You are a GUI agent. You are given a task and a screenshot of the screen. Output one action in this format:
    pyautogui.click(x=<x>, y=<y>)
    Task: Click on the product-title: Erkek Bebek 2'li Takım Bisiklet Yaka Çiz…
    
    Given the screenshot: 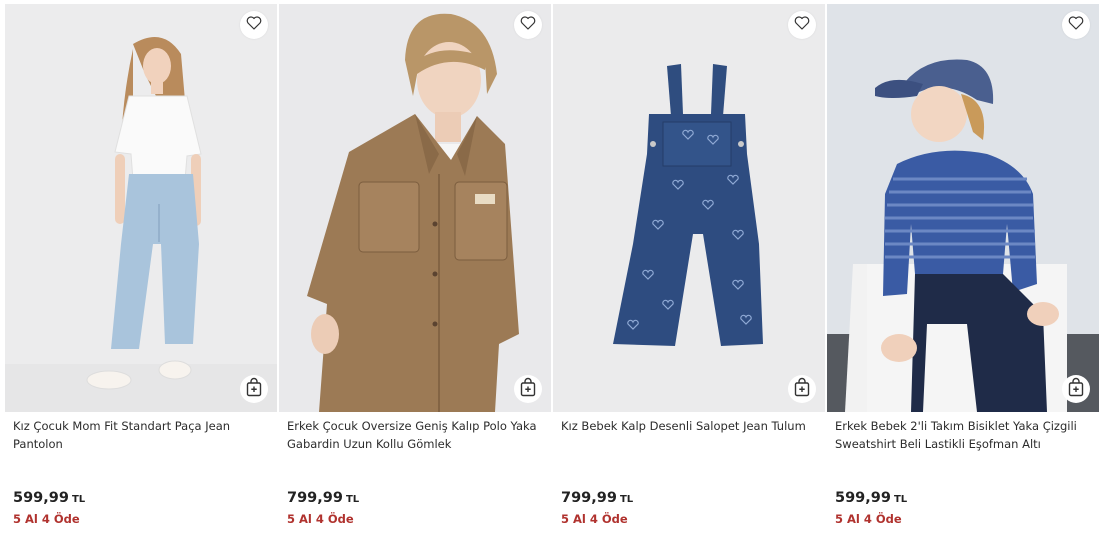 What is the action you would take?
    pyautogui.click(x=964, y=435)
    